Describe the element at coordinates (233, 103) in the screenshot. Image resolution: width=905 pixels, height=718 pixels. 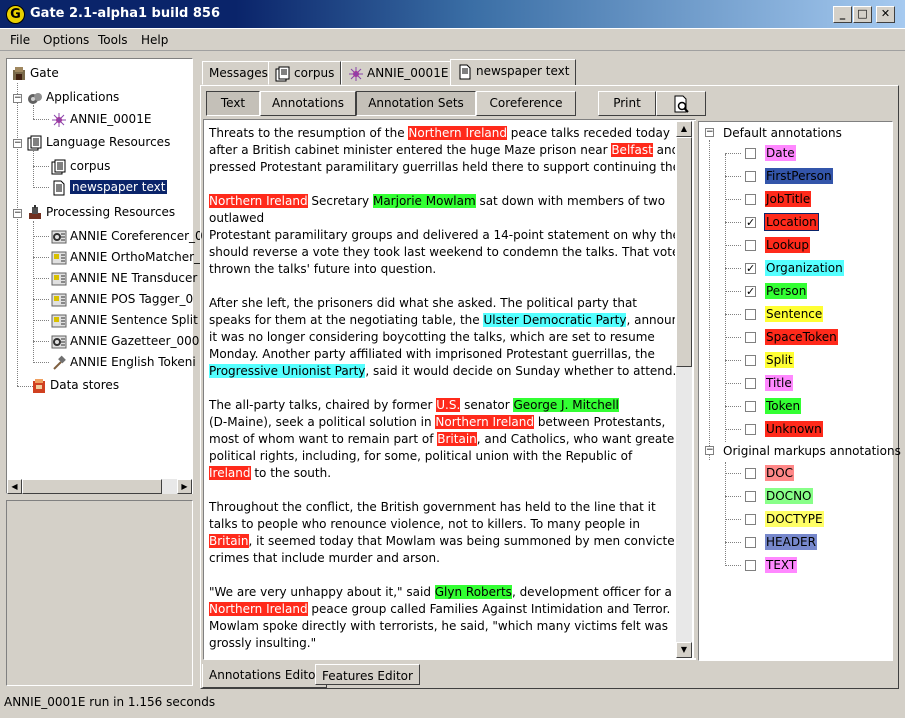
I see `text-toggle-button: Text` at that location.